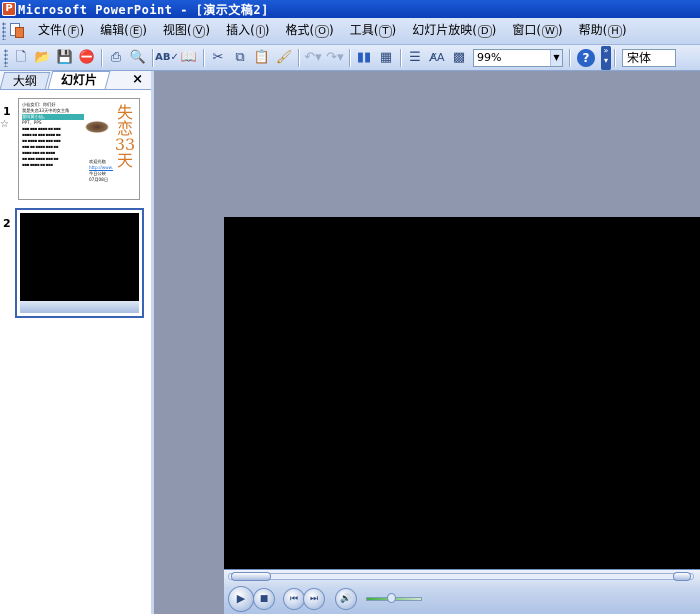  What do you see at coordinates (101, 170) in the screenshot?
I see `slide-1-footer: 欢迎光临 http://www. 今日公映 07月08日` at bounding box center [101, 170].